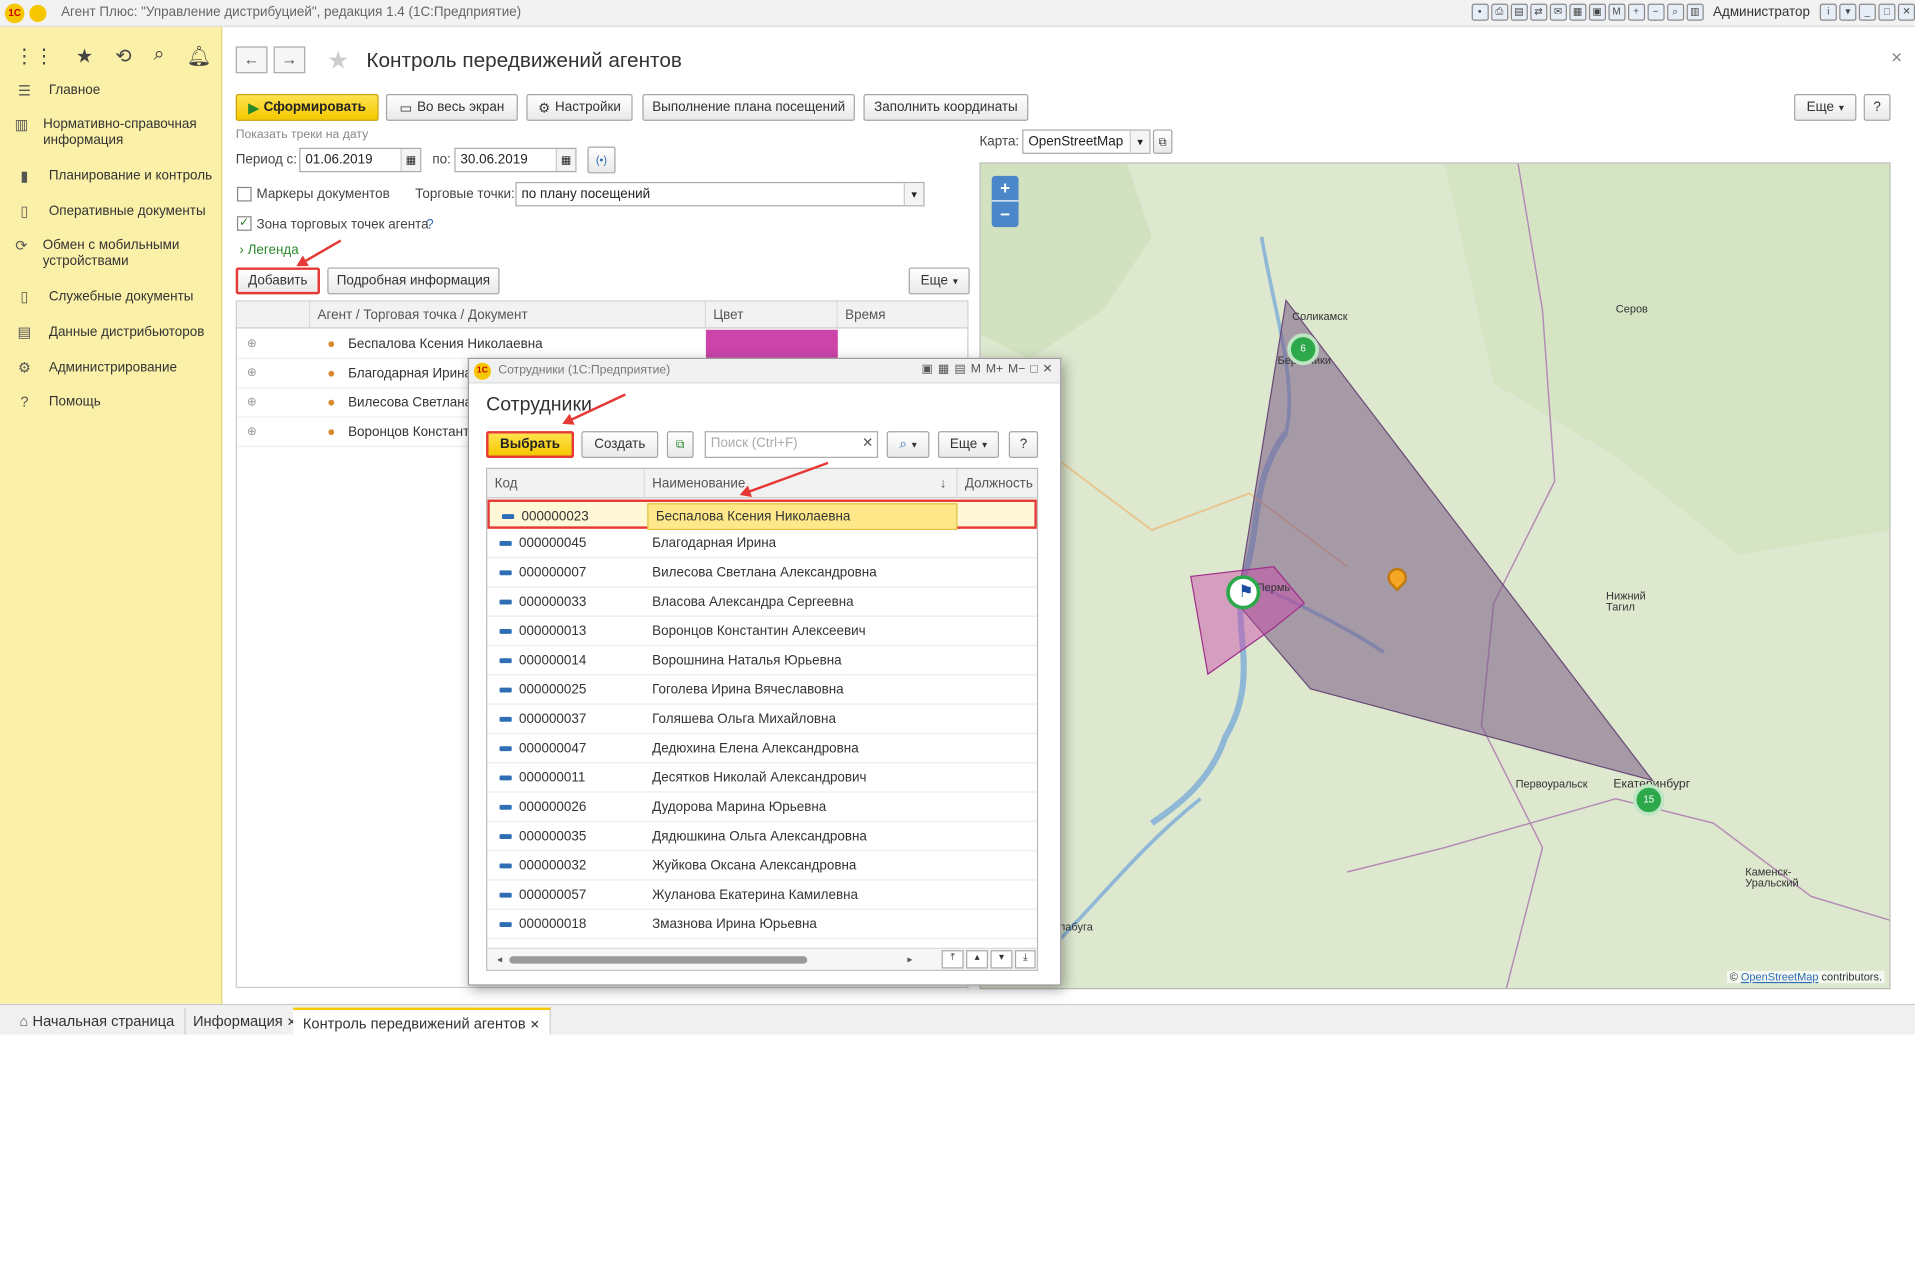 The height and width of the screenshot is (1263, 1915). What do you see at coordinates (1086, 141) in the screenshot?
I see `map-provider-select: OpenStreetMap ▾` at bounding box center [1086, 141].